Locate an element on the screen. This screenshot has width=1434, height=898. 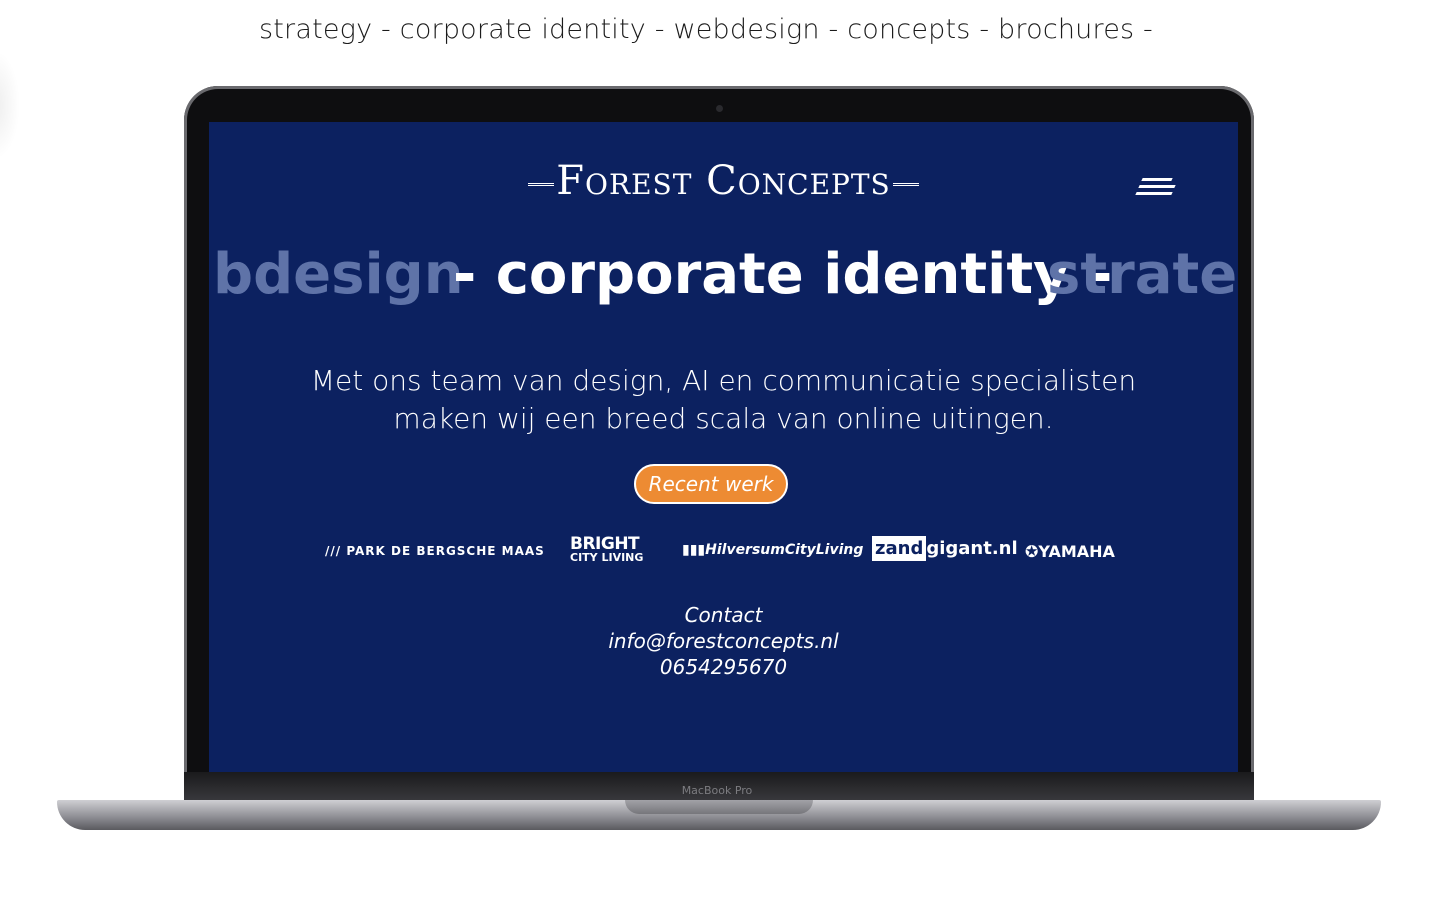
client-logo-park-de-bergsche-maas: /// PARK DE BERGSCHE MAAS is located at coordinates (435, 551).